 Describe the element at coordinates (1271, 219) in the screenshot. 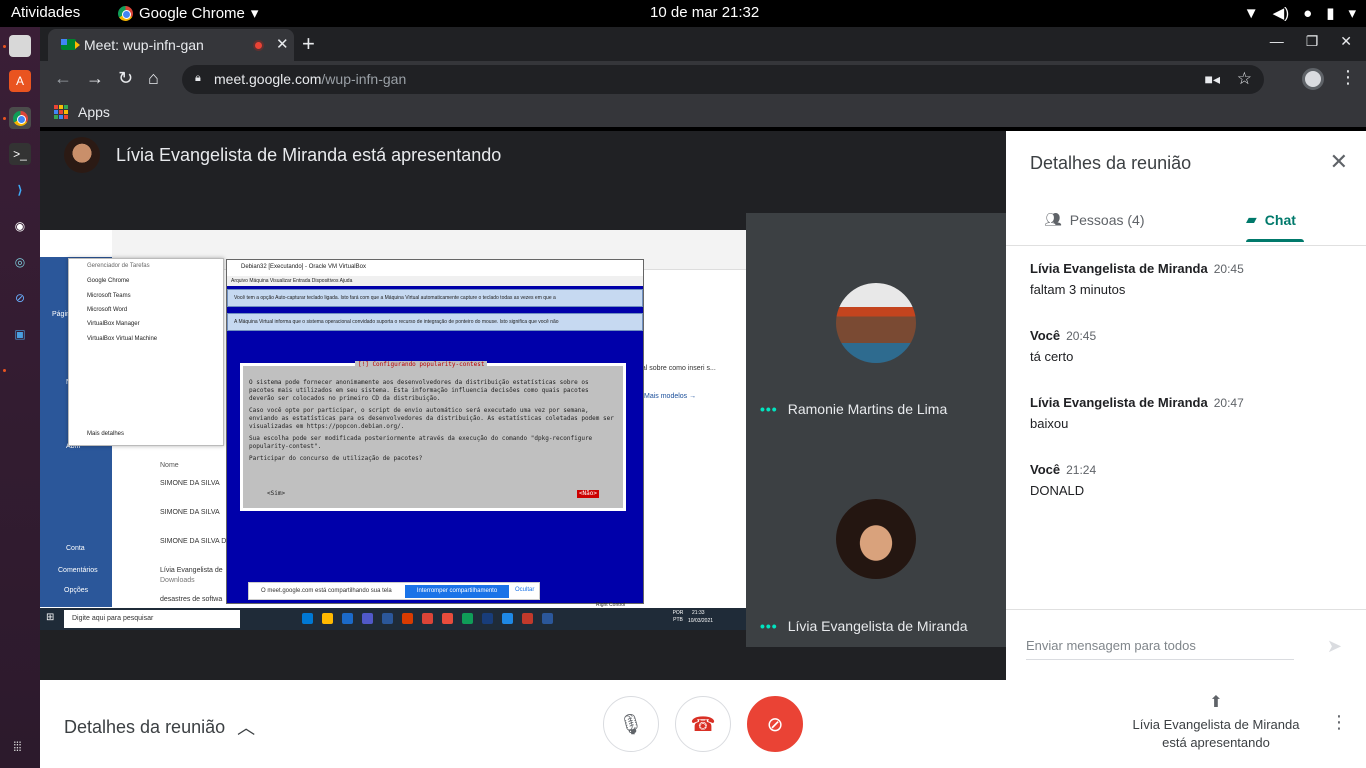

I see `tab-chat: ▰ Chat` at that location.